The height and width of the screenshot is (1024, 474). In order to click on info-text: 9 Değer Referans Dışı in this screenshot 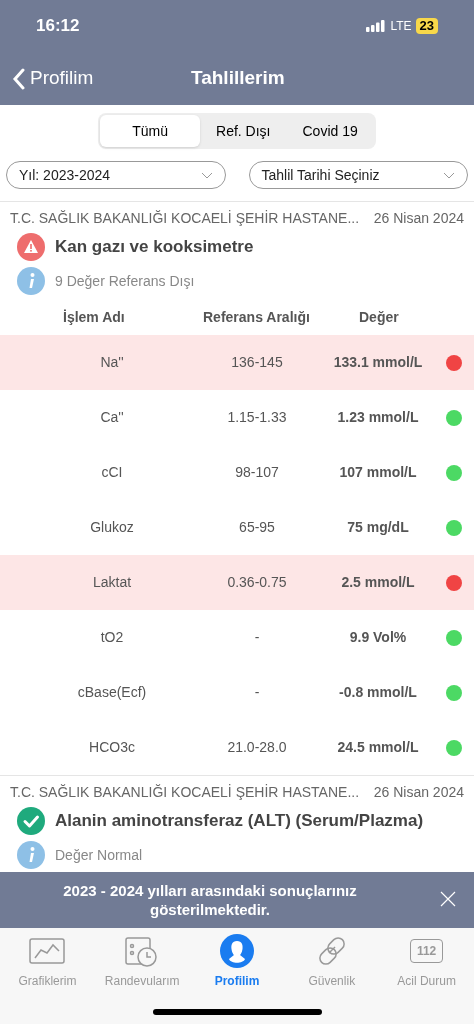, I will do `click(125, 281)`.